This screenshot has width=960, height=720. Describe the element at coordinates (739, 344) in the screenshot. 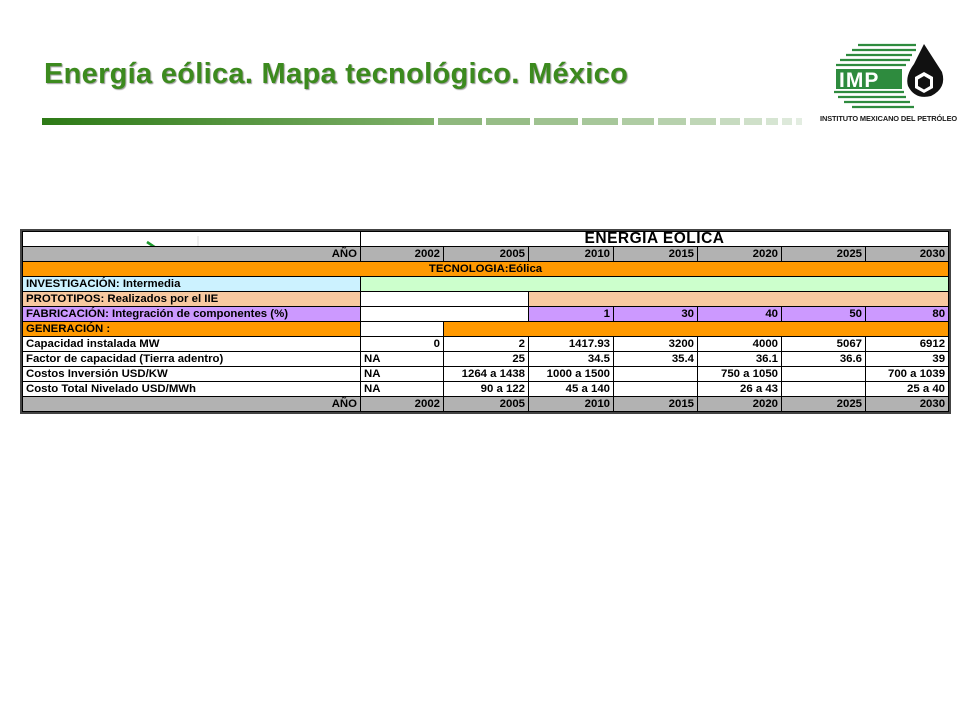

I see `data-cell: 4000` at that location.